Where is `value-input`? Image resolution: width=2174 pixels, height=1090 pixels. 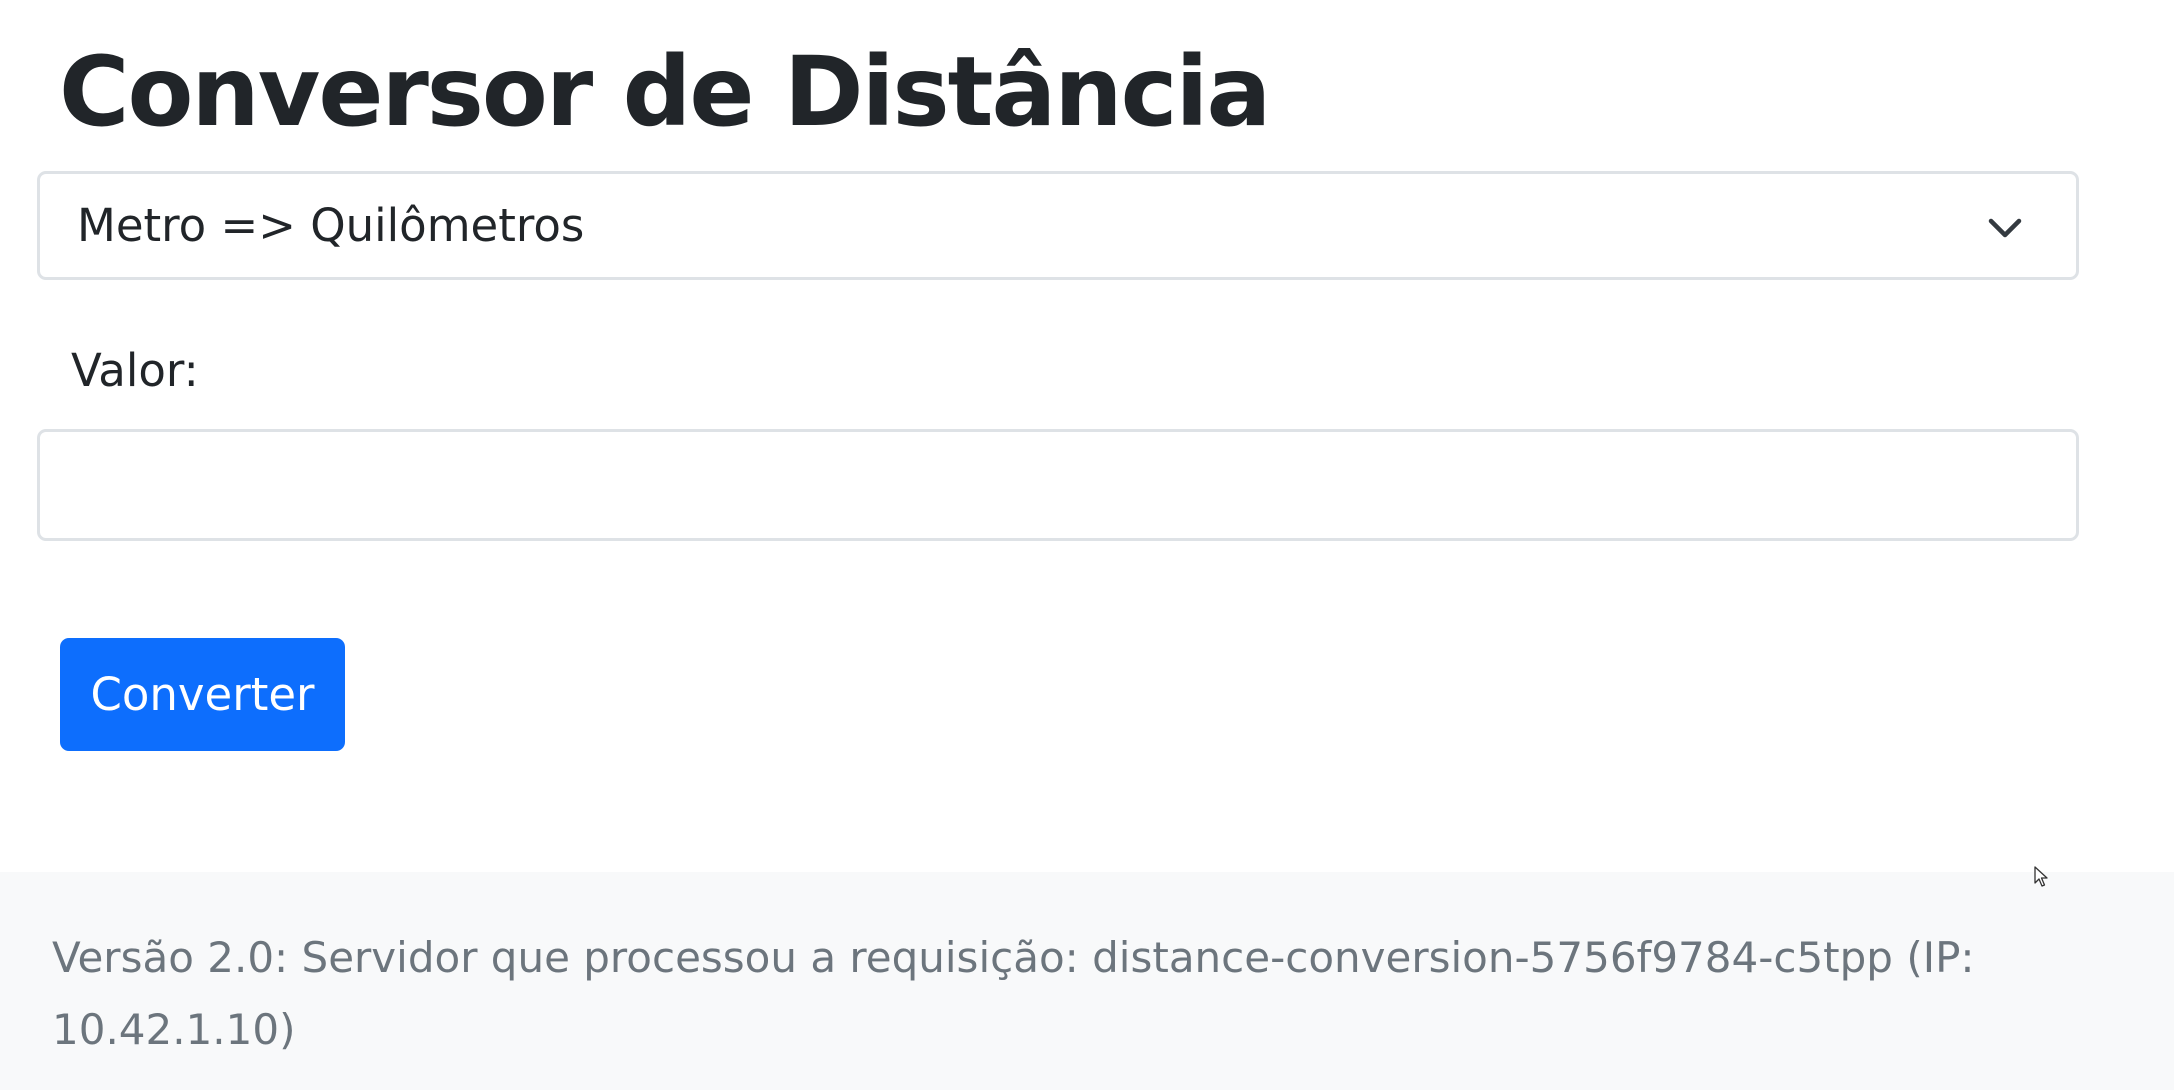 value-input is located at coordinates (1058, 485).